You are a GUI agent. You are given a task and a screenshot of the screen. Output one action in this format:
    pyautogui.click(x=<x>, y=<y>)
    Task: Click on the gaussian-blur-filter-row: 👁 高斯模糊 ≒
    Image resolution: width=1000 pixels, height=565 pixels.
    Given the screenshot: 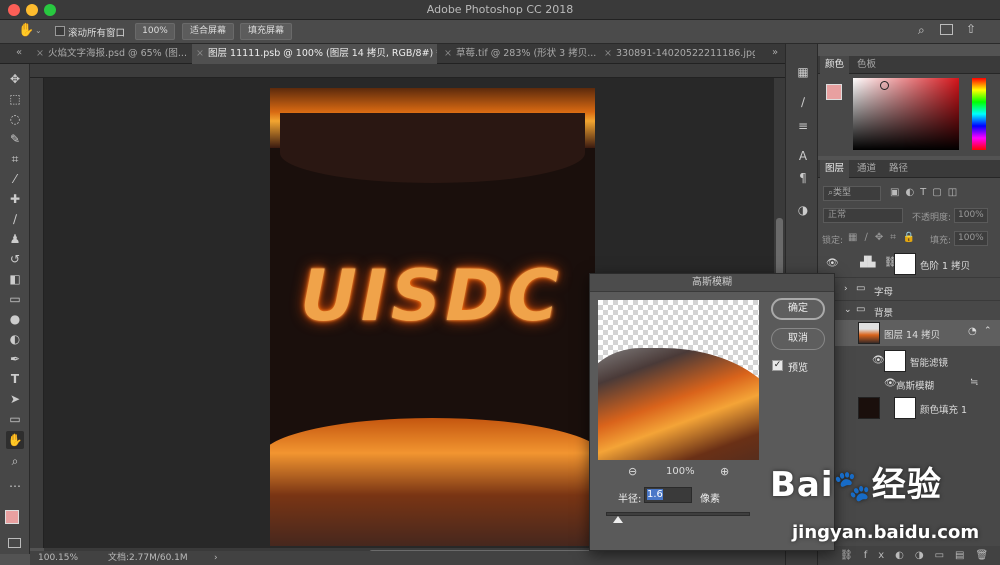 What is the action you would take?
    pyautogui.click(x=909, y=384)
    